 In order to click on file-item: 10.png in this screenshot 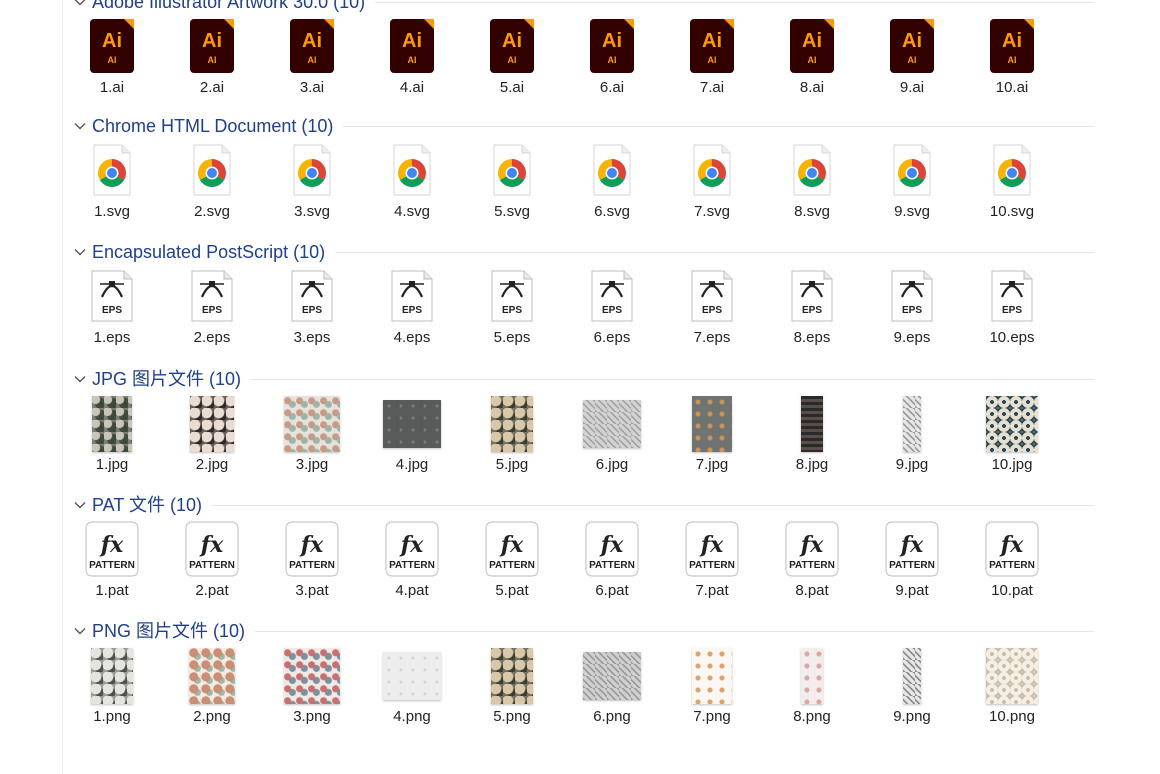, I will do `click(1012, 687)`.